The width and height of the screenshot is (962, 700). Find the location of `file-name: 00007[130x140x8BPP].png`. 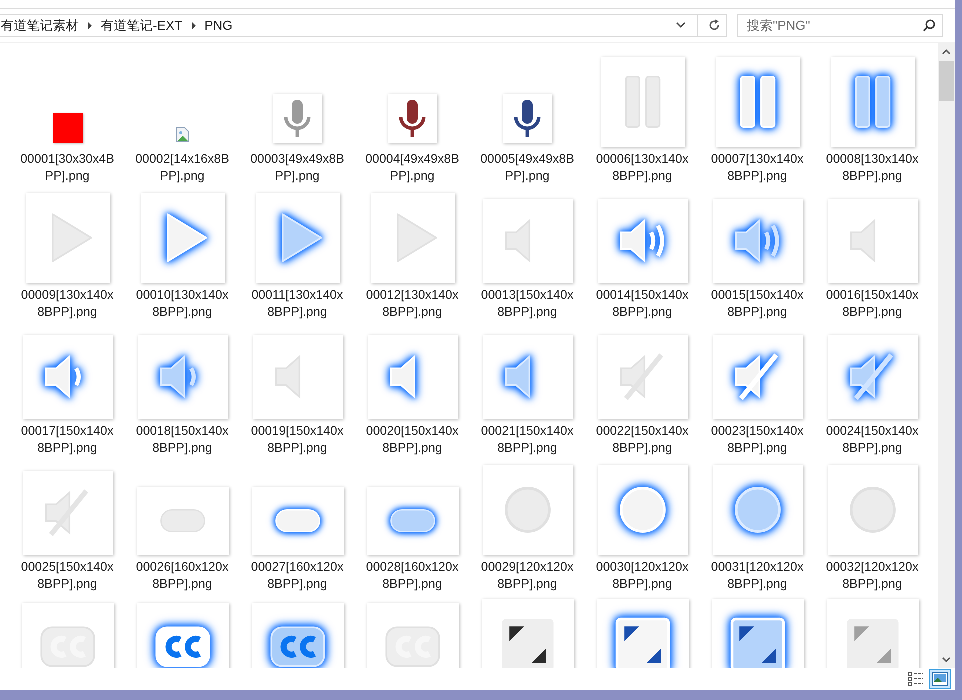

file-name: 00007[130x140x8BPP].png is located at coordinates (757, 168).